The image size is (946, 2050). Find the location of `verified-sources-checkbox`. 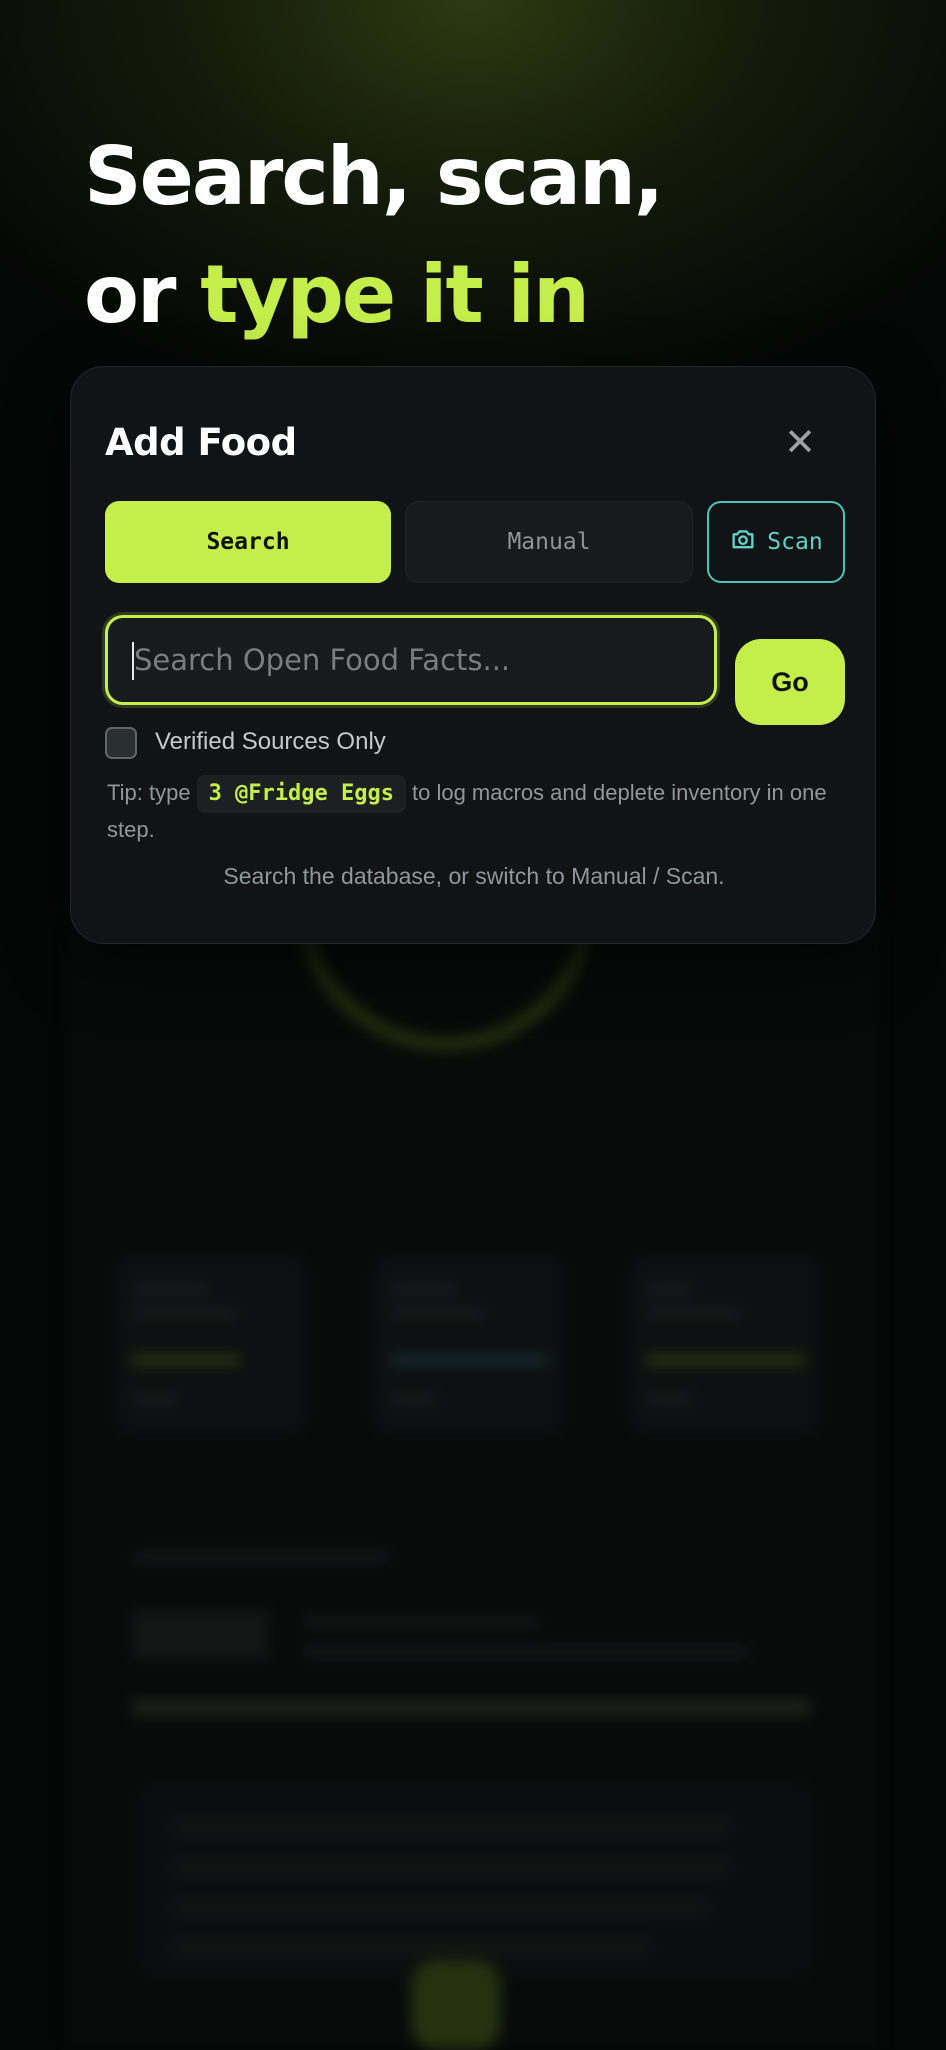

verified-sources-checkbox is located at coordinates (121, 743).